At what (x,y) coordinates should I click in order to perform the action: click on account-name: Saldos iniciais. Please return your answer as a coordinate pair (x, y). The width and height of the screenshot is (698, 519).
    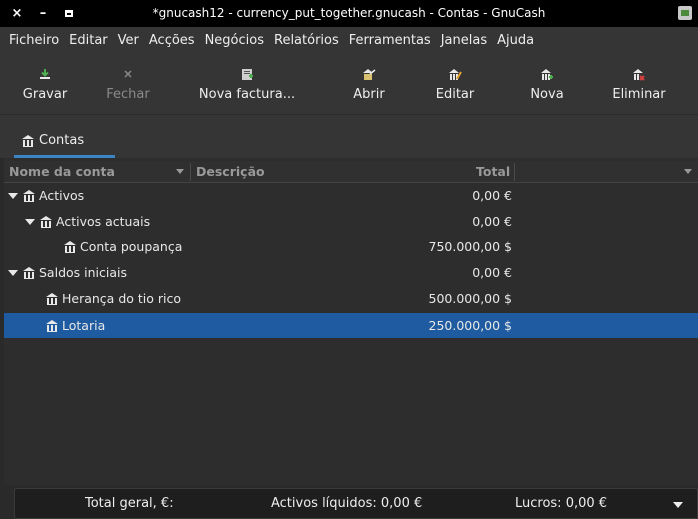
    Looking at the image, I should click on (83, 272).